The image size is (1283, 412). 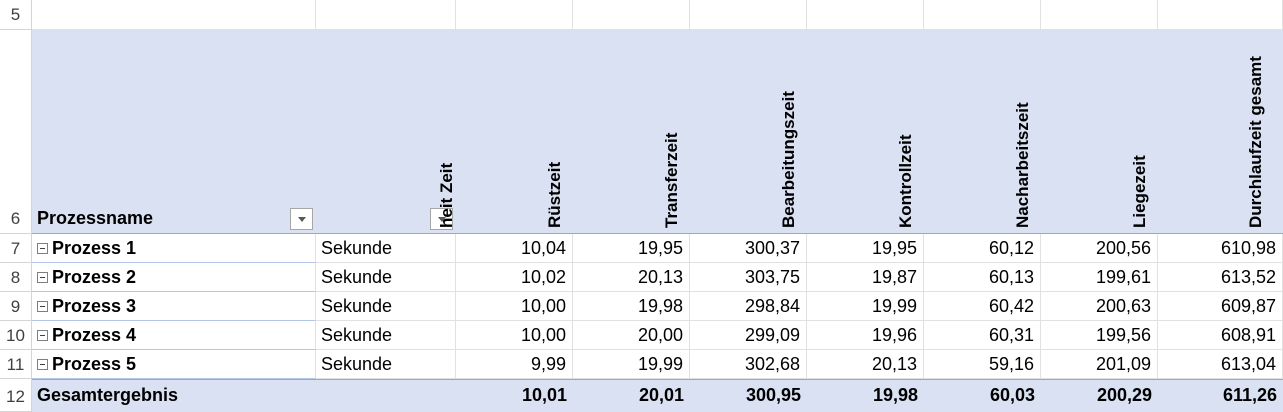 I want to click on value-text: 608,91, so click(x=1248, y=334).